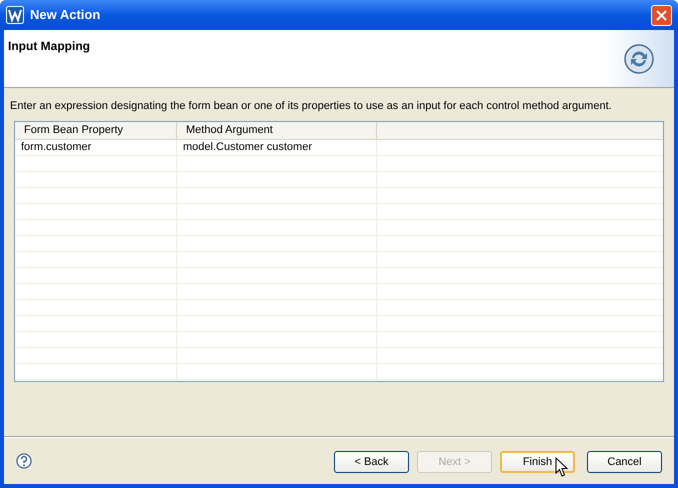 The image size is (678, 488). What do you see at coordinates (96, 130) in the screenshot?
I see `column-header: Form Bean Property` at bounding box center [96, 130].